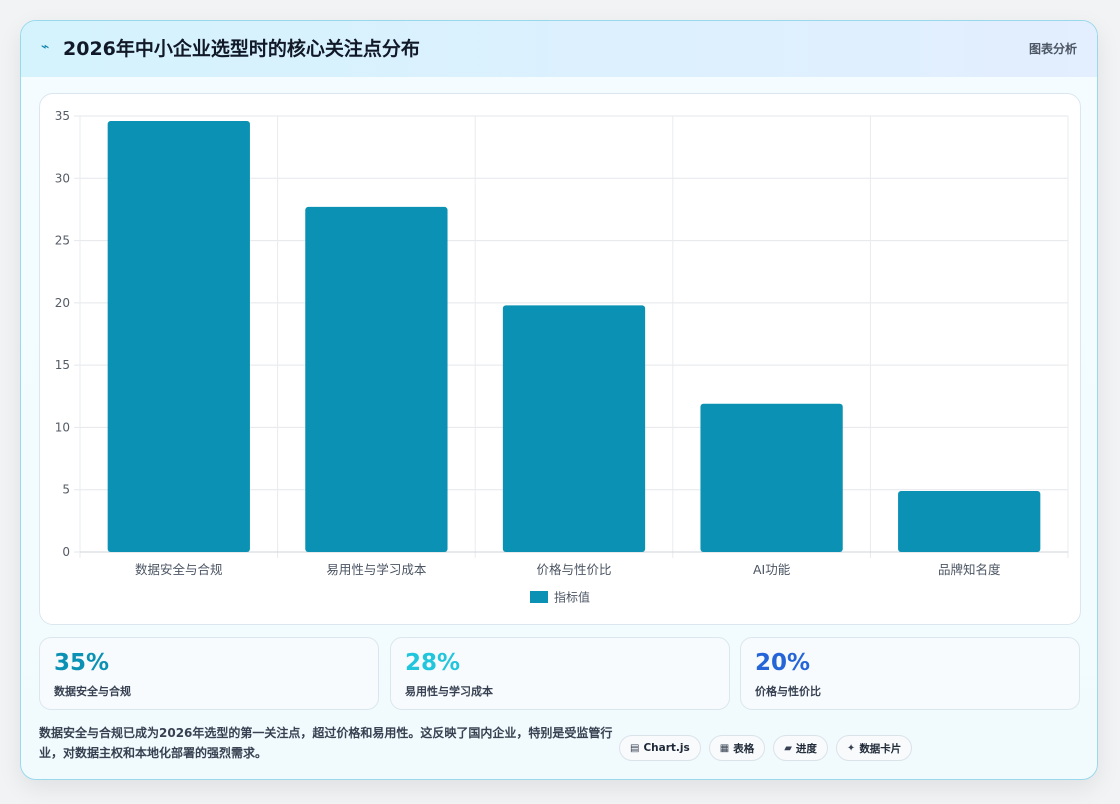 The height and width of the screenshot is (804, 1120). Describe the element at coordinates (62, 303) in the screenshot. I see `y-tick-label: 20` at that location.